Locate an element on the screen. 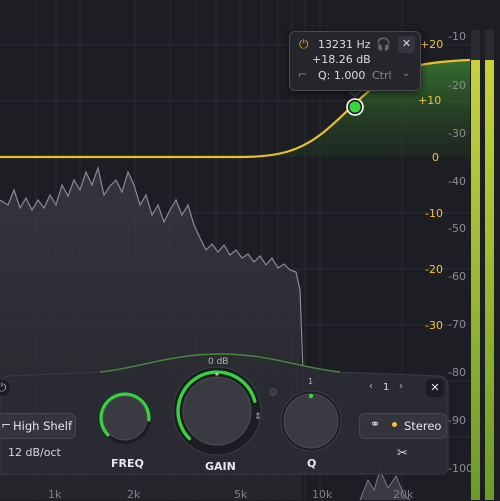 This screenshot has width=500, height=501. freq-label-5k: 5k is located at coordinates (241, 494).